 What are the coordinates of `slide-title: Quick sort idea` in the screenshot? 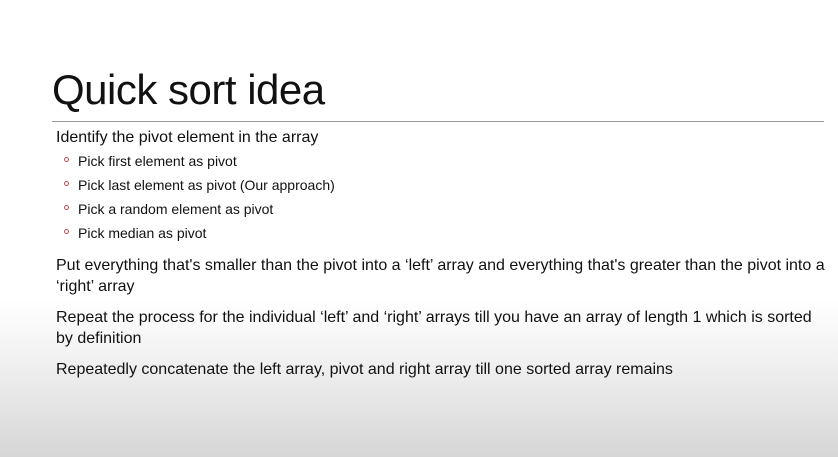 It's located at (188, 89).